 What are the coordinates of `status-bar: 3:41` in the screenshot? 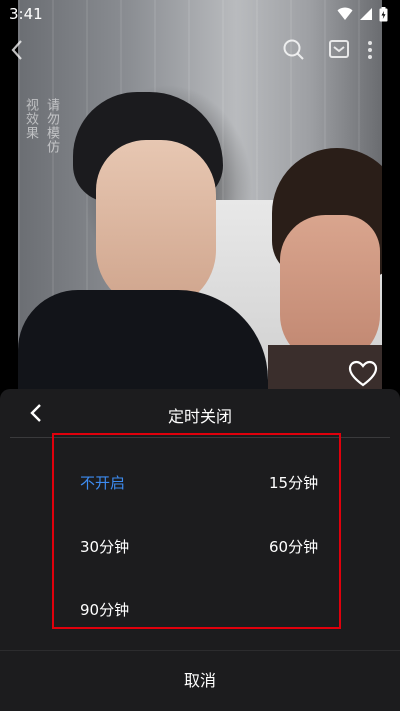 It's located at (200, 14).